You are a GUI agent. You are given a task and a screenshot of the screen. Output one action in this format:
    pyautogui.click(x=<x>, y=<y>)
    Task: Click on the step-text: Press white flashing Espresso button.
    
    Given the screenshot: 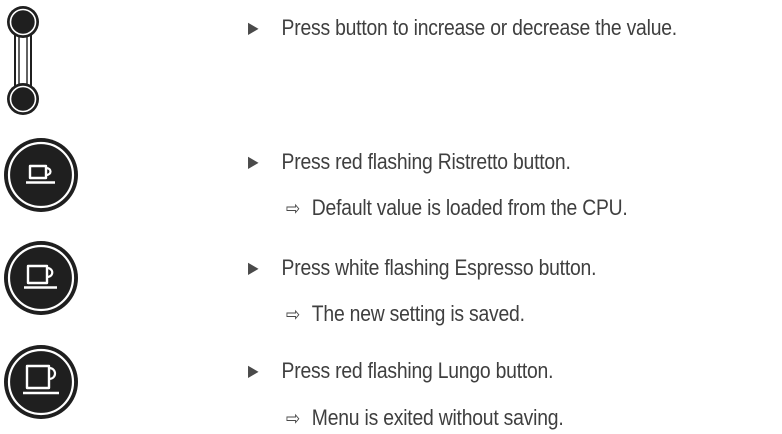 What is the action you would take?
    pyautogui.click(x=439, y=267)
    